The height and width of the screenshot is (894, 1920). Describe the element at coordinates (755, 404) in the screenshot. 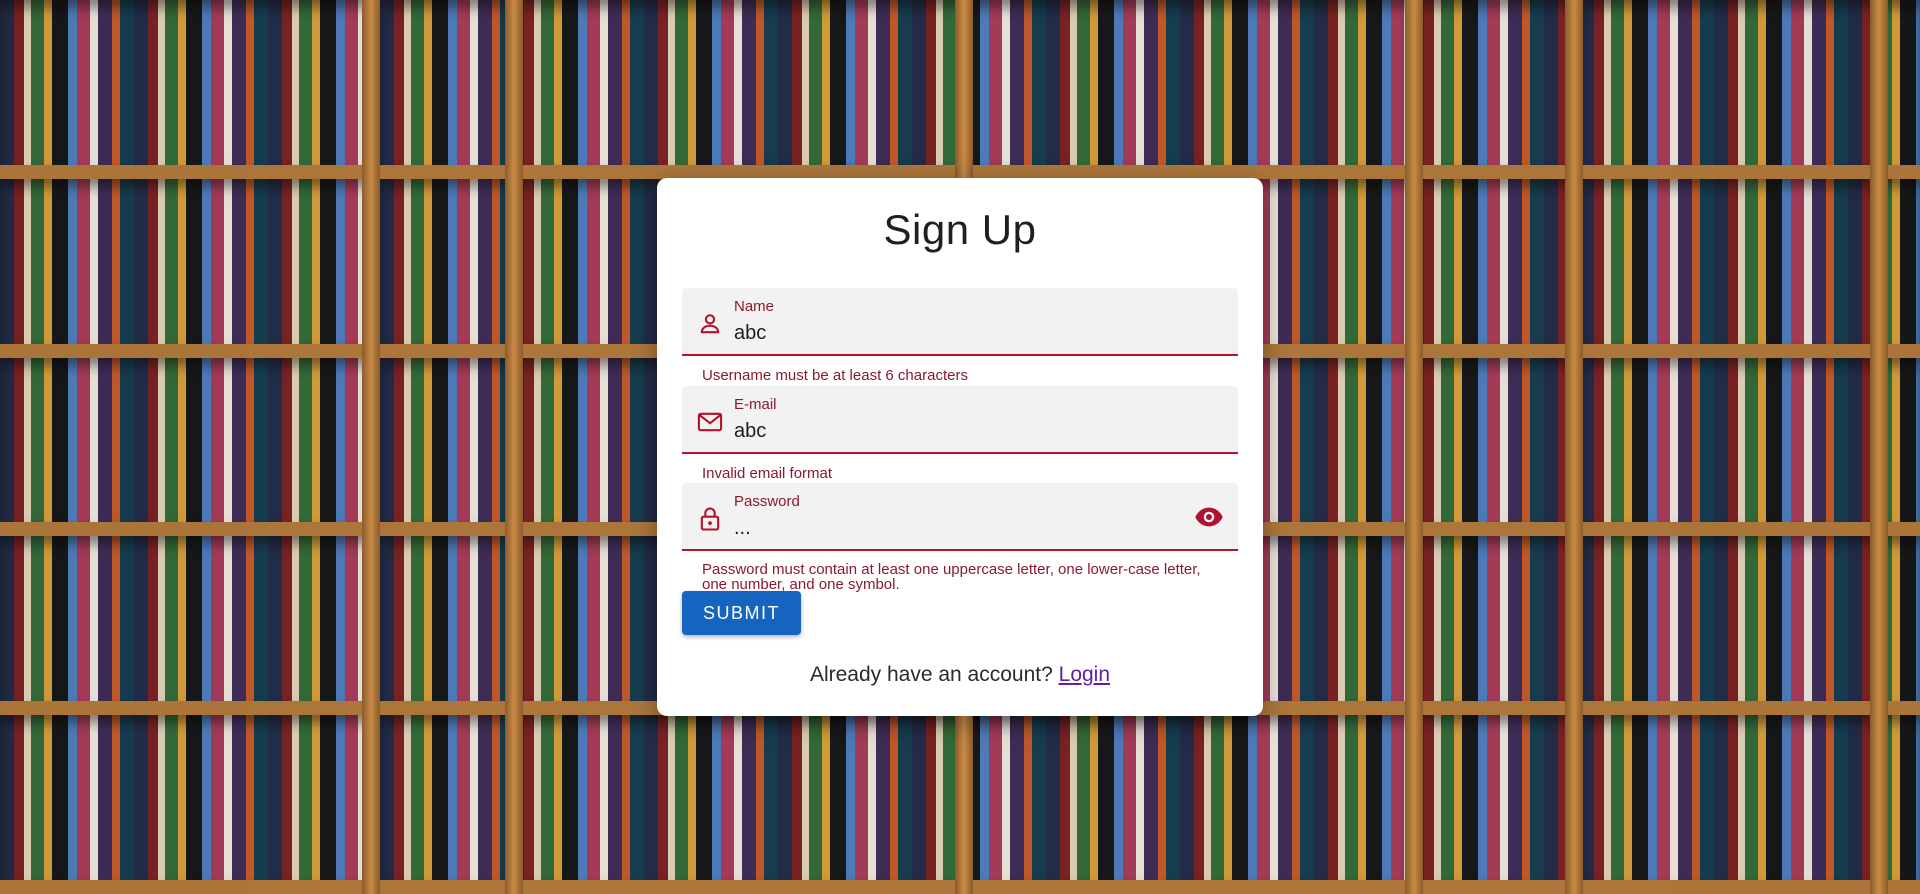

I see `email-label: E-mail` at that location.